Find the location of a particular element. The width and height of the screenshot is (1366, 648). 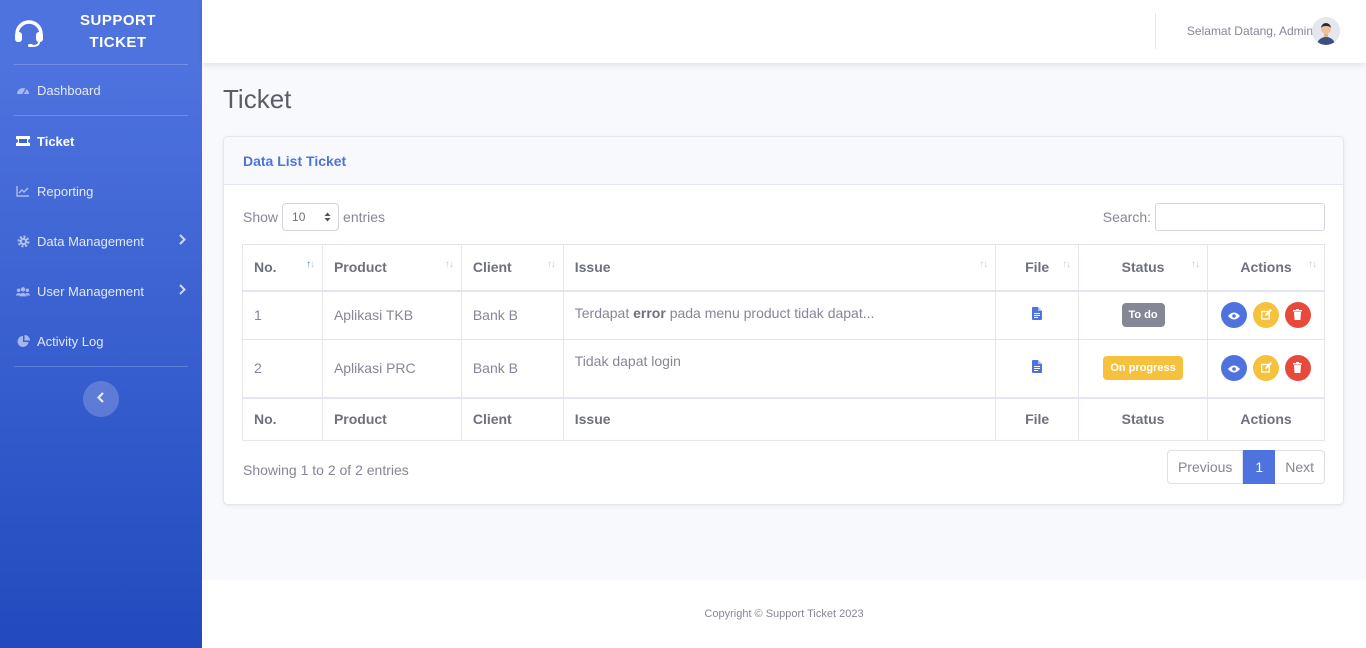

status-badge: To do is located at coordinates (1143, 315).